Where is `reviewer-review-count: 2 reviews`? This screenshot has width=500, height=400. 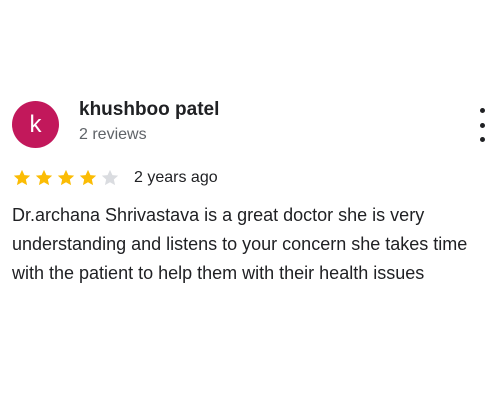 reviewer-review-count: 2 reviews is located at coordinates (113, 134).